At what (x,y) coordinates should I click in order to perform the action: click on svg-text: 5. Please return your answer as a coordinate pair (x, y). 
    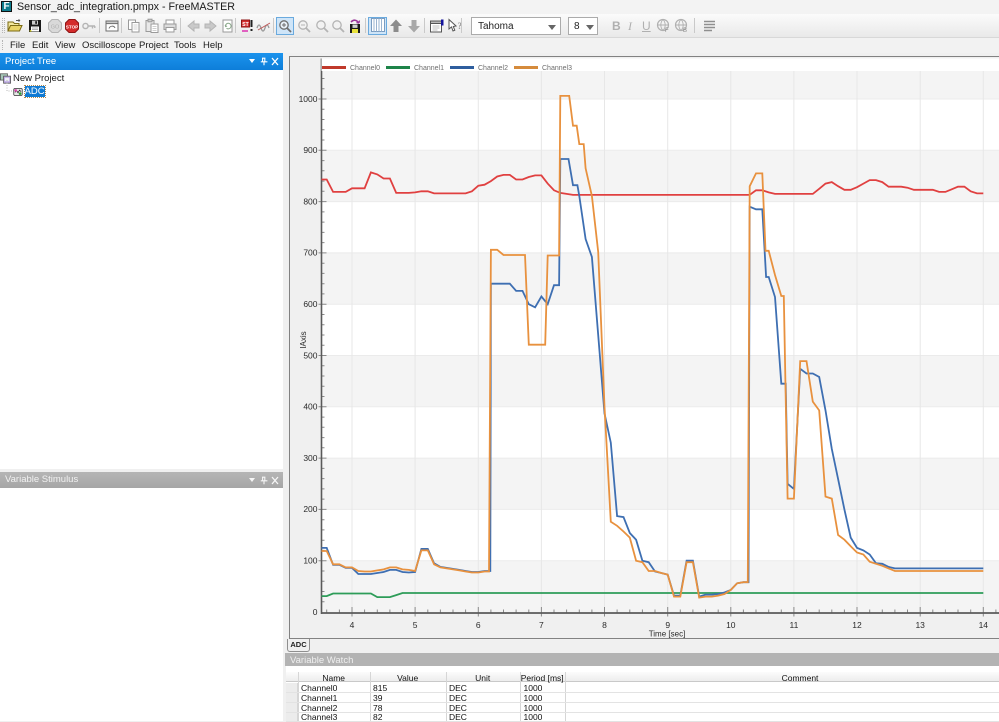
    Looking at the image, I should click on (415, 625).